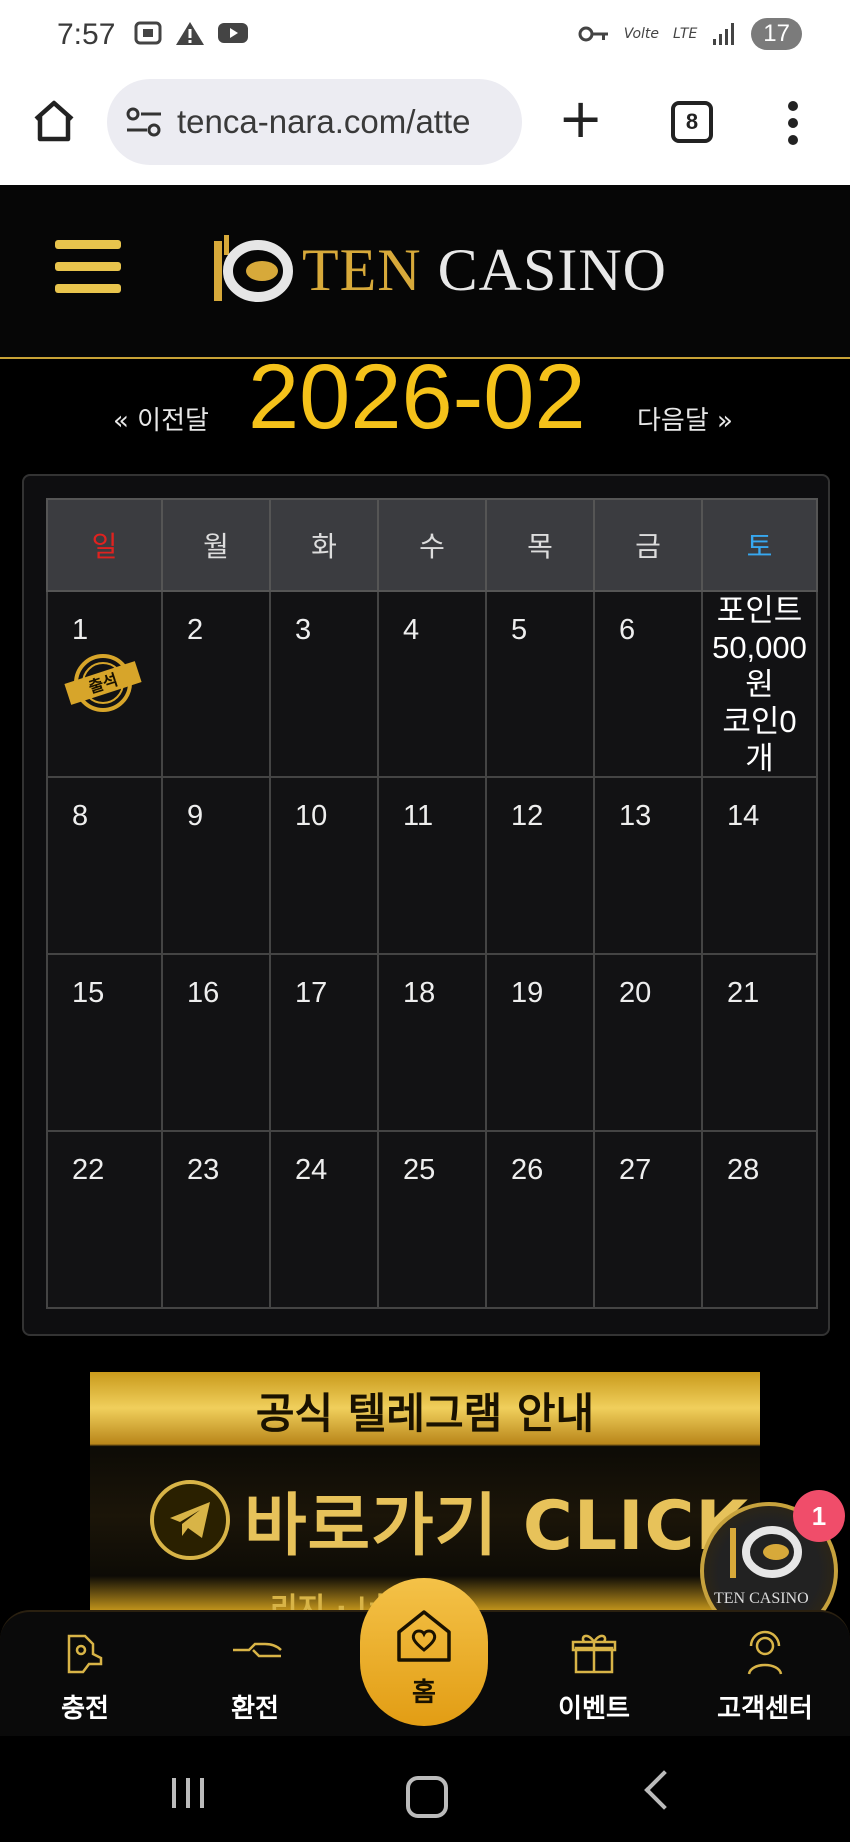  I want to click on day-number: 25, so click(419, 1170).